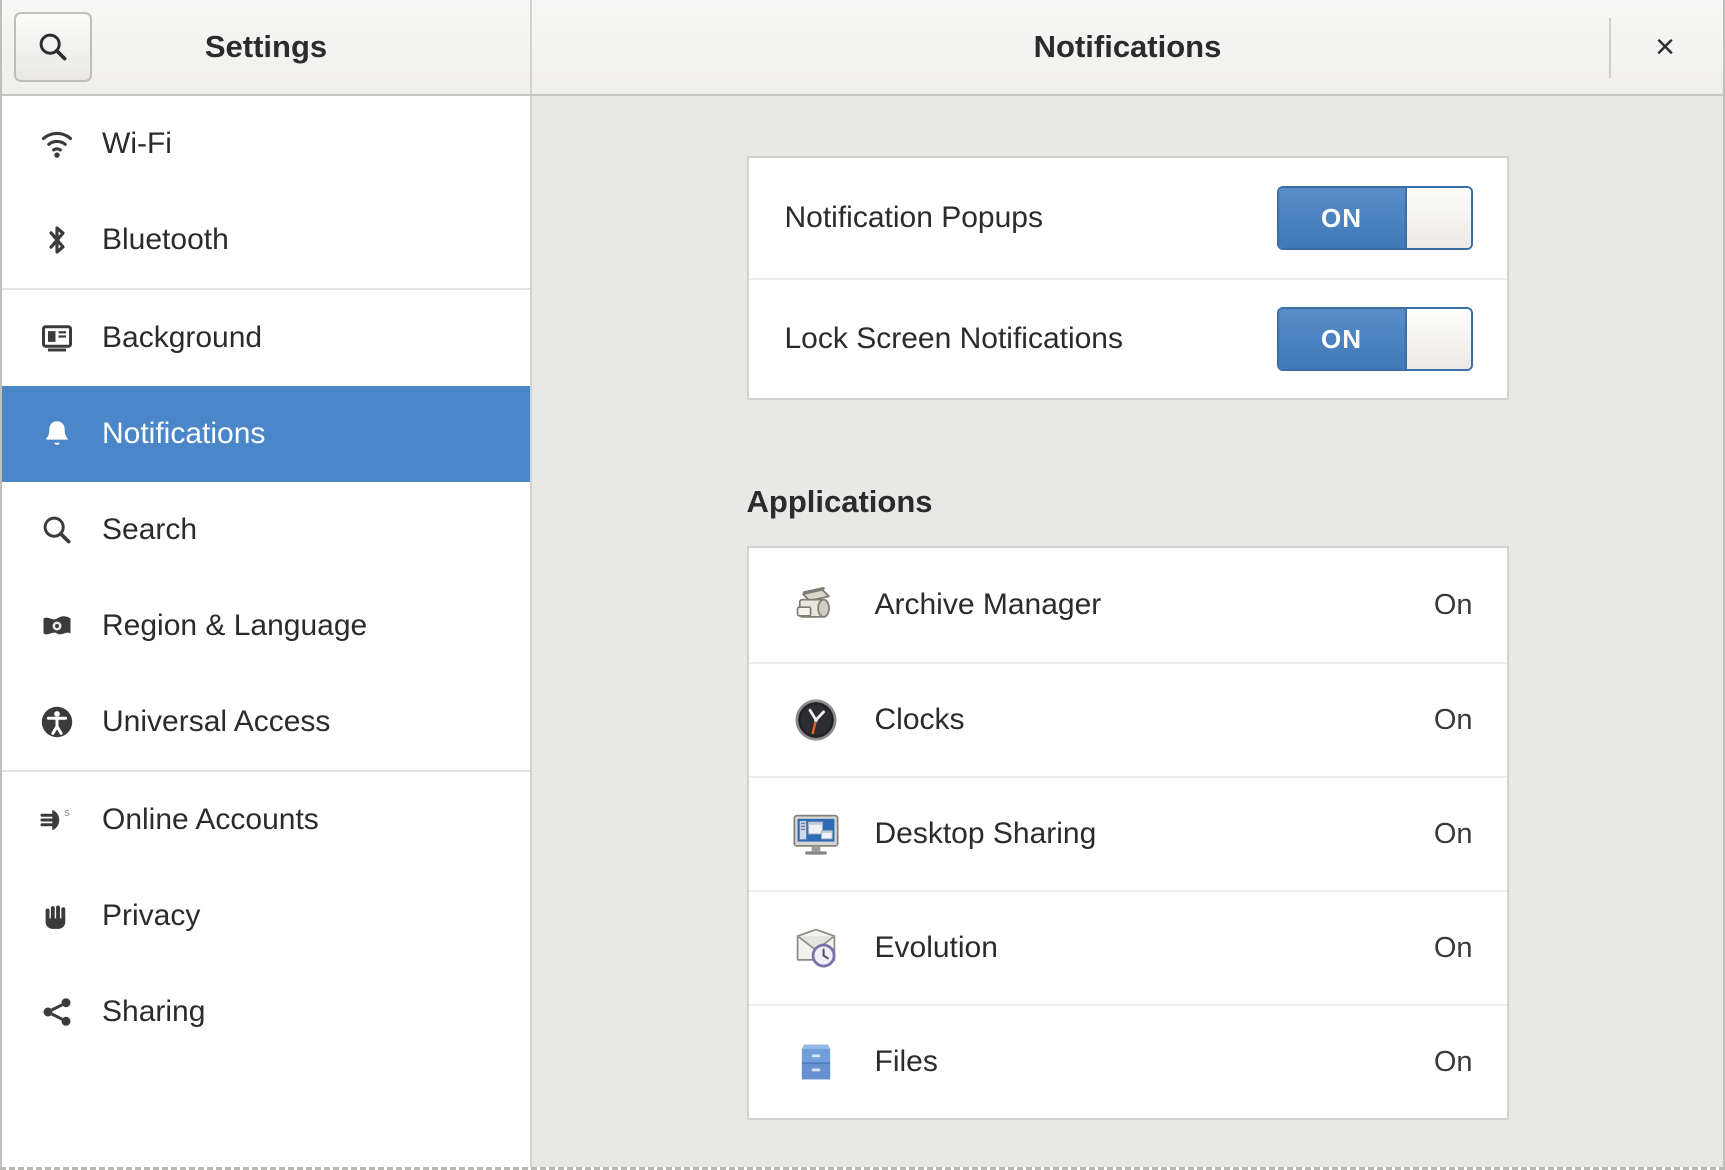 This screenshot has width=1725, height=1170. I want to click on app-name: Archive Manager, so click(988, 604).